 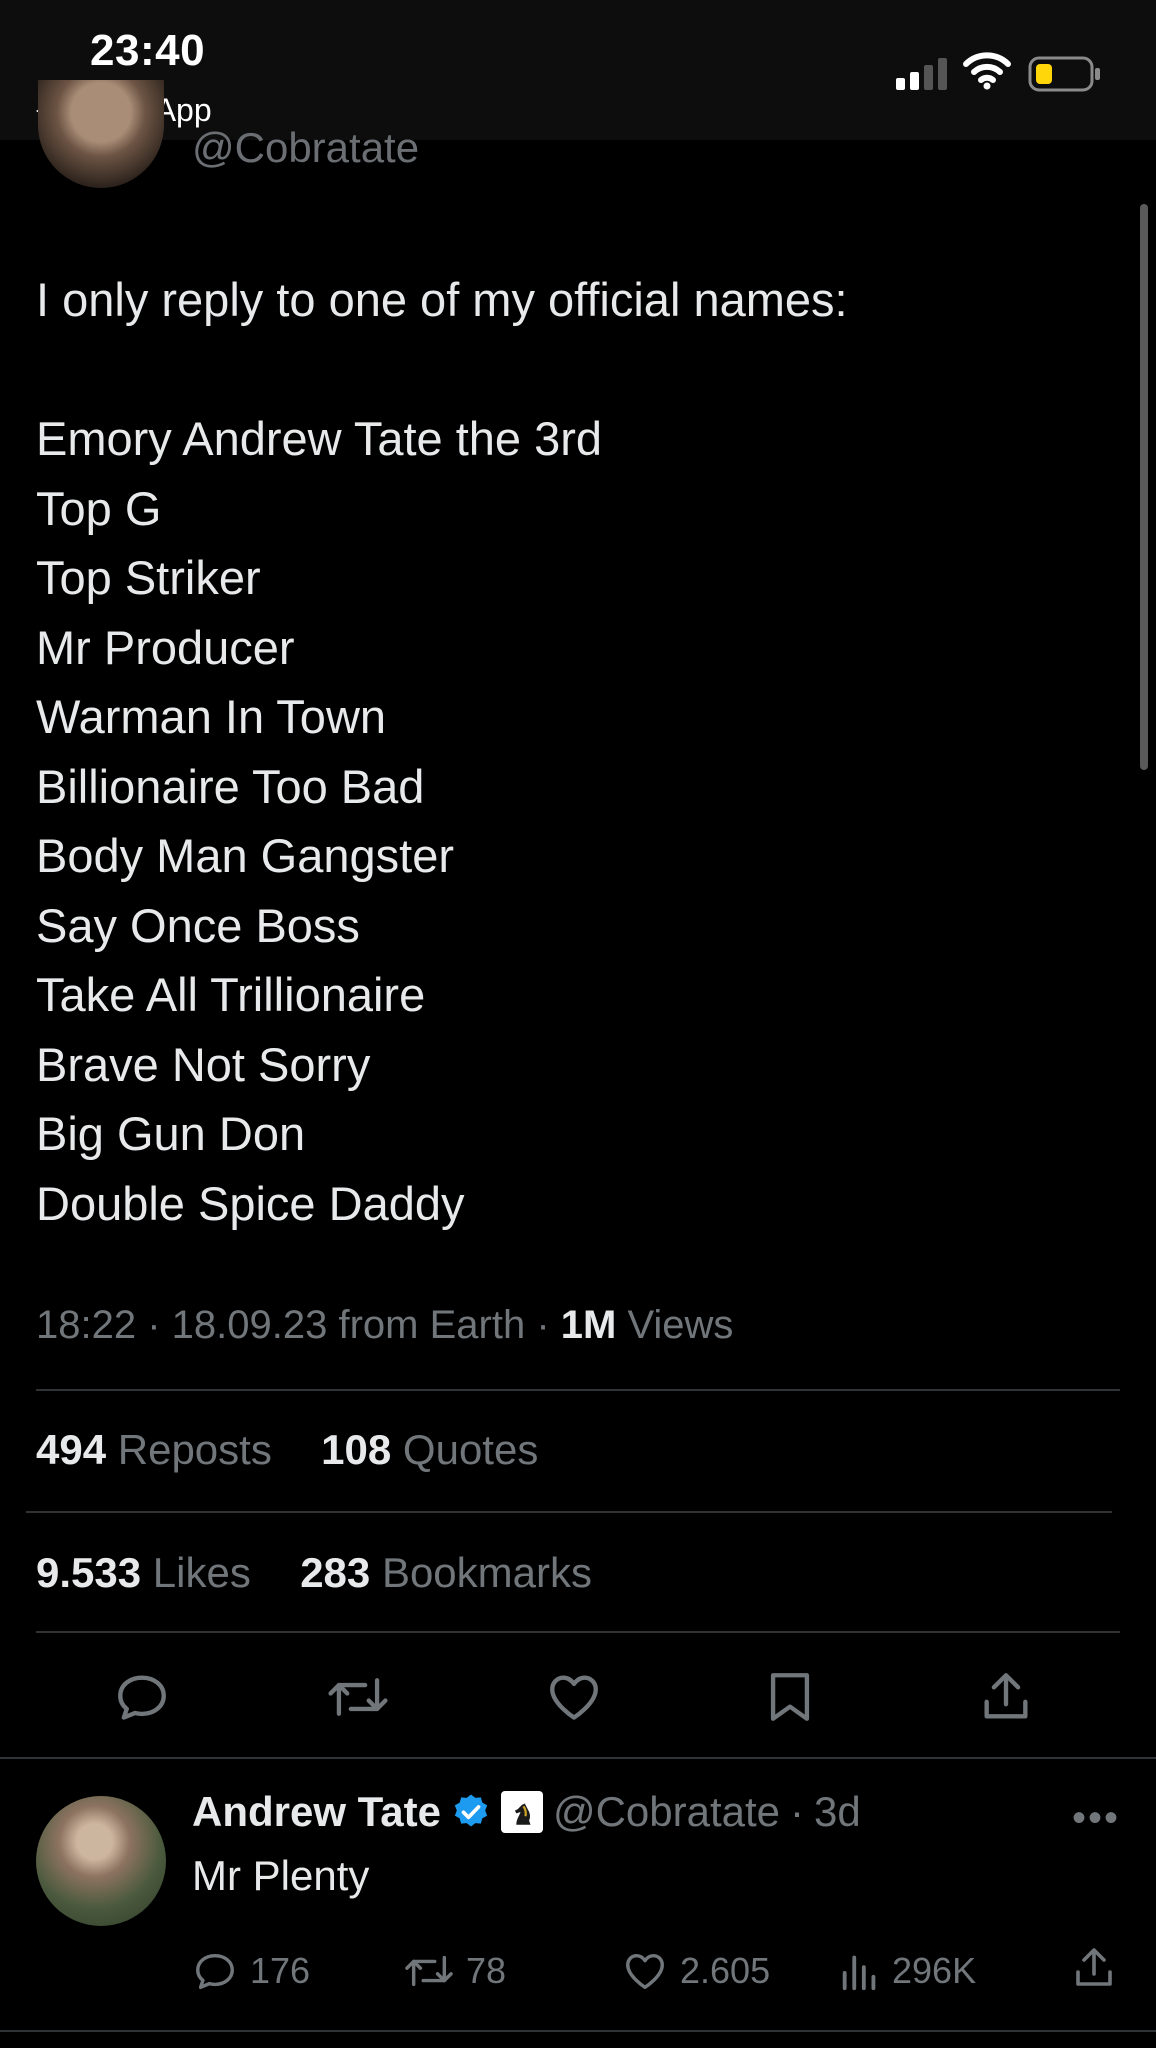 What do you see at coordinates (202, 1572) in the screenshot?
I see `likes-label: Likes` at bounding box center [202, 1572].